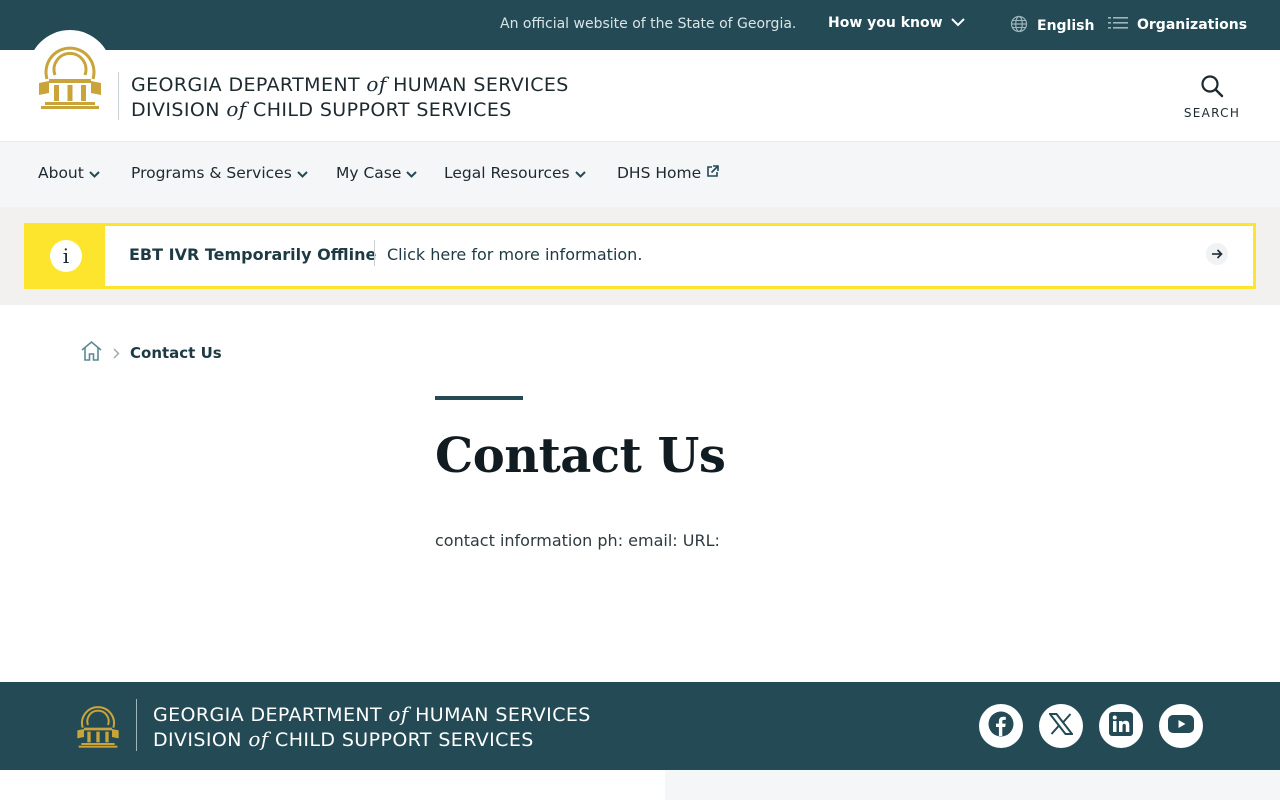 The image size is (1280, 800). I want to click on footer-seal-logo, so click(98, 725).